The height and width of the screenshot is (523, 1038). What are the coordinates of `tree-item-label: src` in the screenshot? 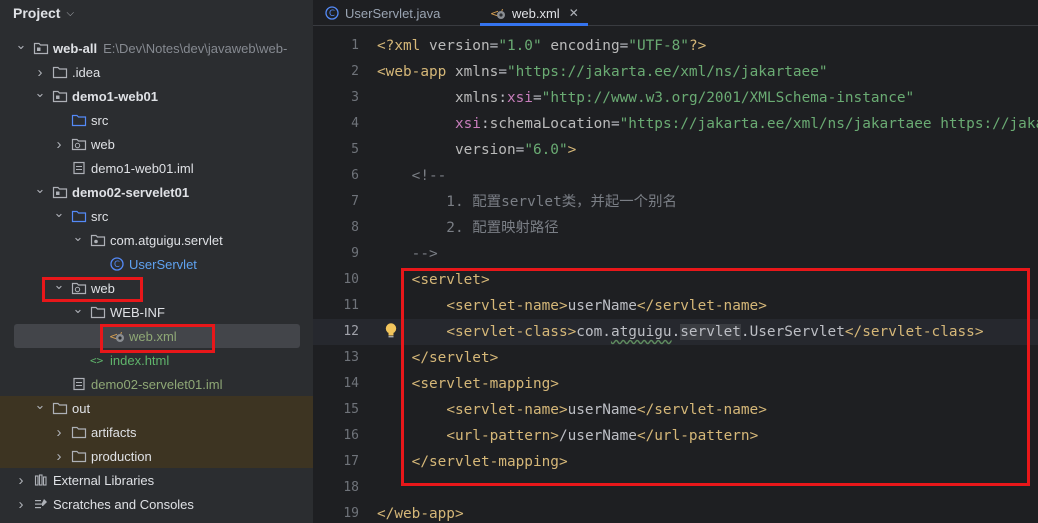 It's located at (100, 216).